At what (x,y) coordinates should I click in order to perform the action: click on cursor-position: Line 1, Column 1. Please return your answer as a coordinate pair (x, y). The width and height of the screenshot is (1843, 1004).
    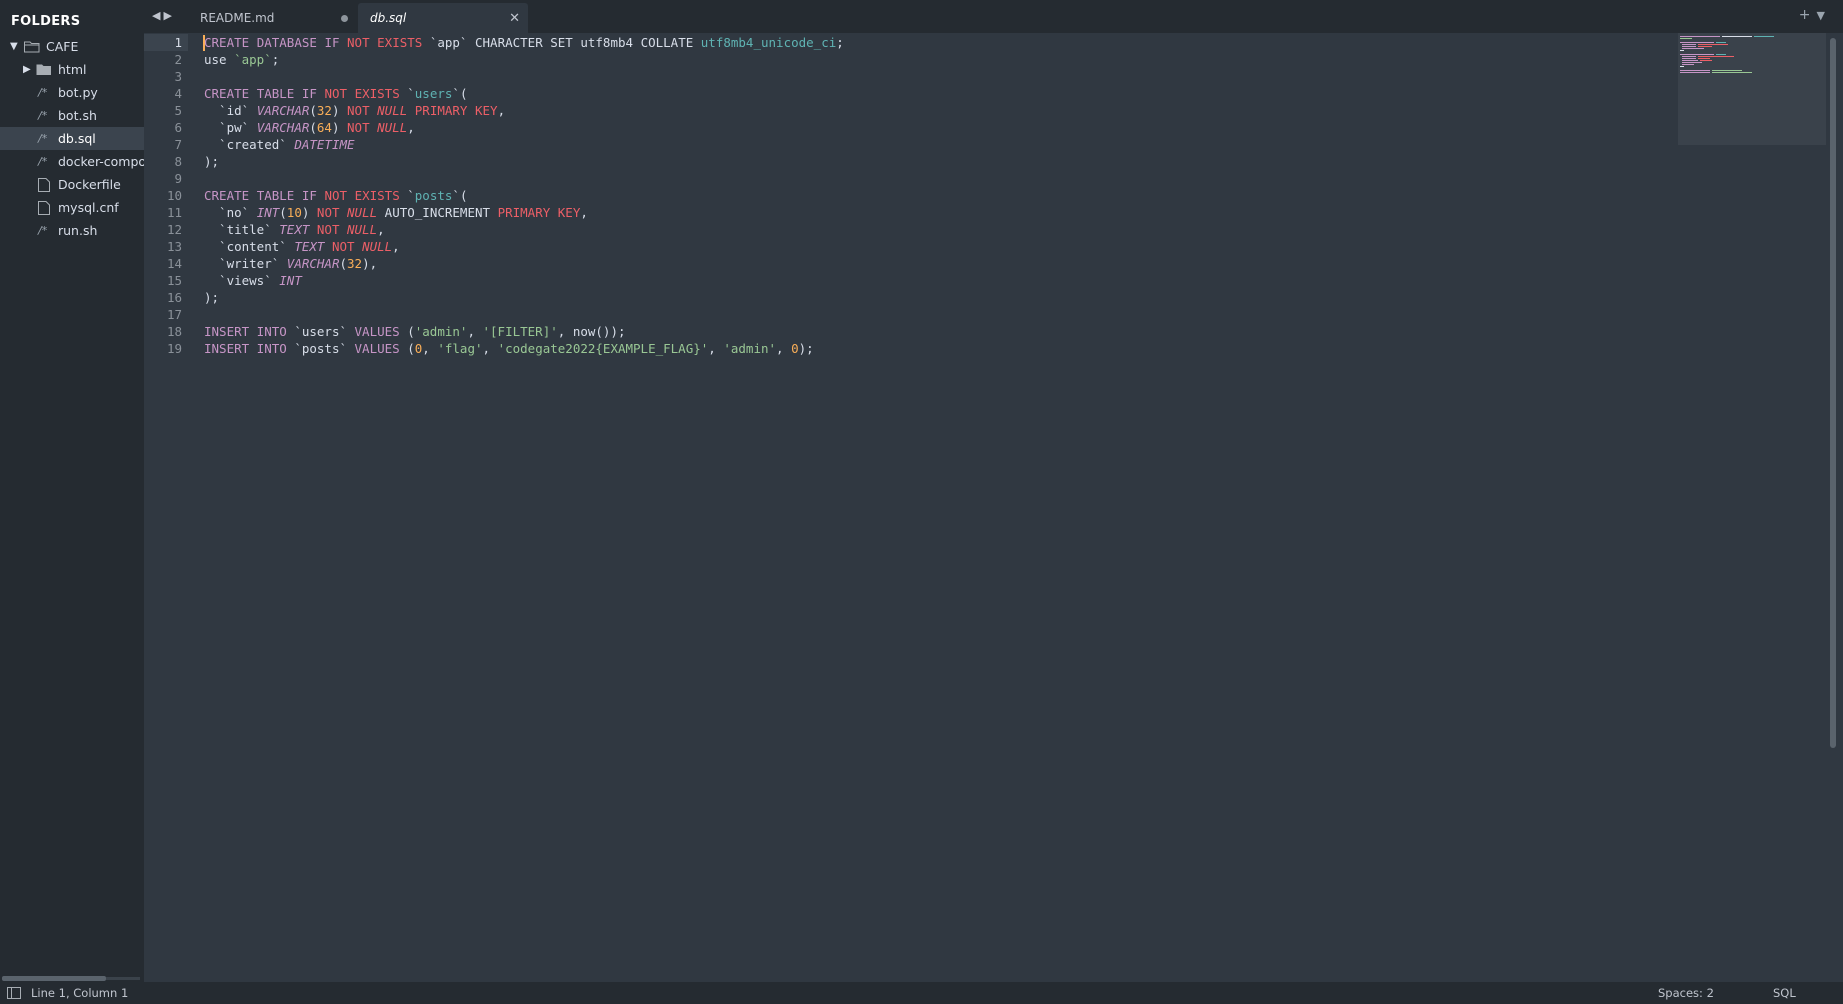
    Looking at the image, I should click on (79, 993).